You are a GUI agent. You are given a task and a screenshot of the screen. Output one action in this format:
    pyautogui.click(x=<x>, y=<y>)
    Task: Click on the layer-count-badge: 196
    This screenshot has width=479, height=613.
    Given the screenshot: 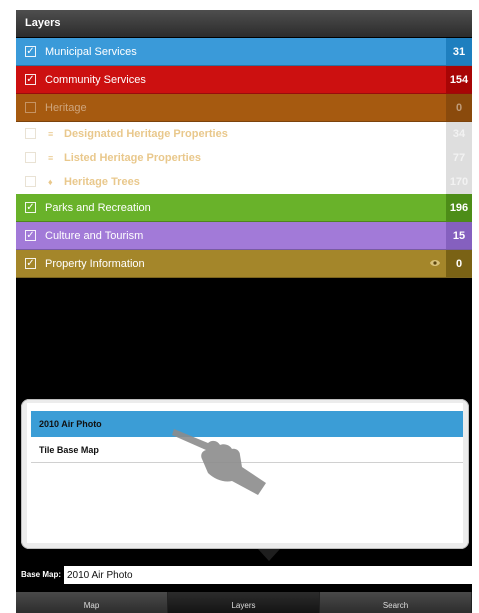 What is the action you would take?
    pyautogui.click(x=459, y=207)
    